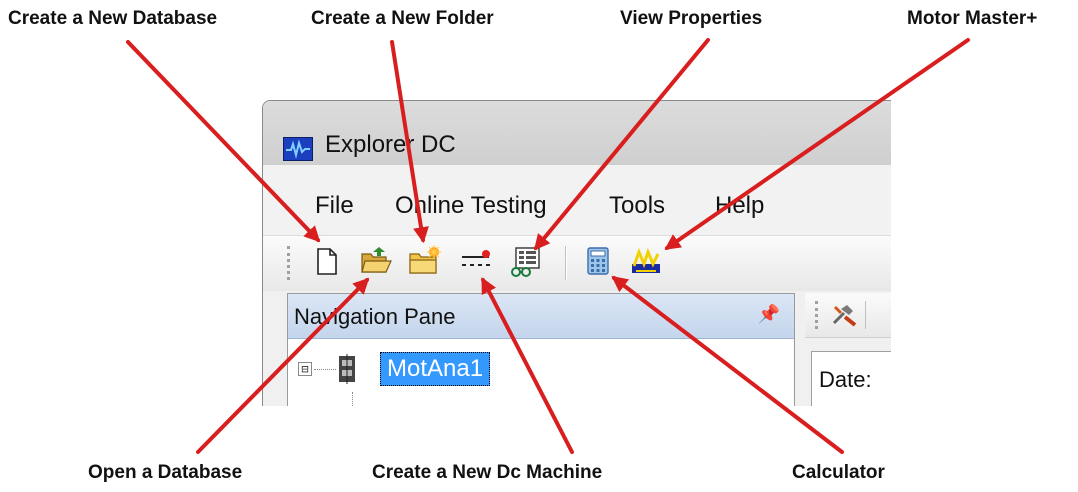 This screenshot has height=492, width=1078. What do you see at coordinates (541, 316) in the screenshot?
I see `navigation-pane-header: Navigation Pane 📌` at bounding box center [541, 316].